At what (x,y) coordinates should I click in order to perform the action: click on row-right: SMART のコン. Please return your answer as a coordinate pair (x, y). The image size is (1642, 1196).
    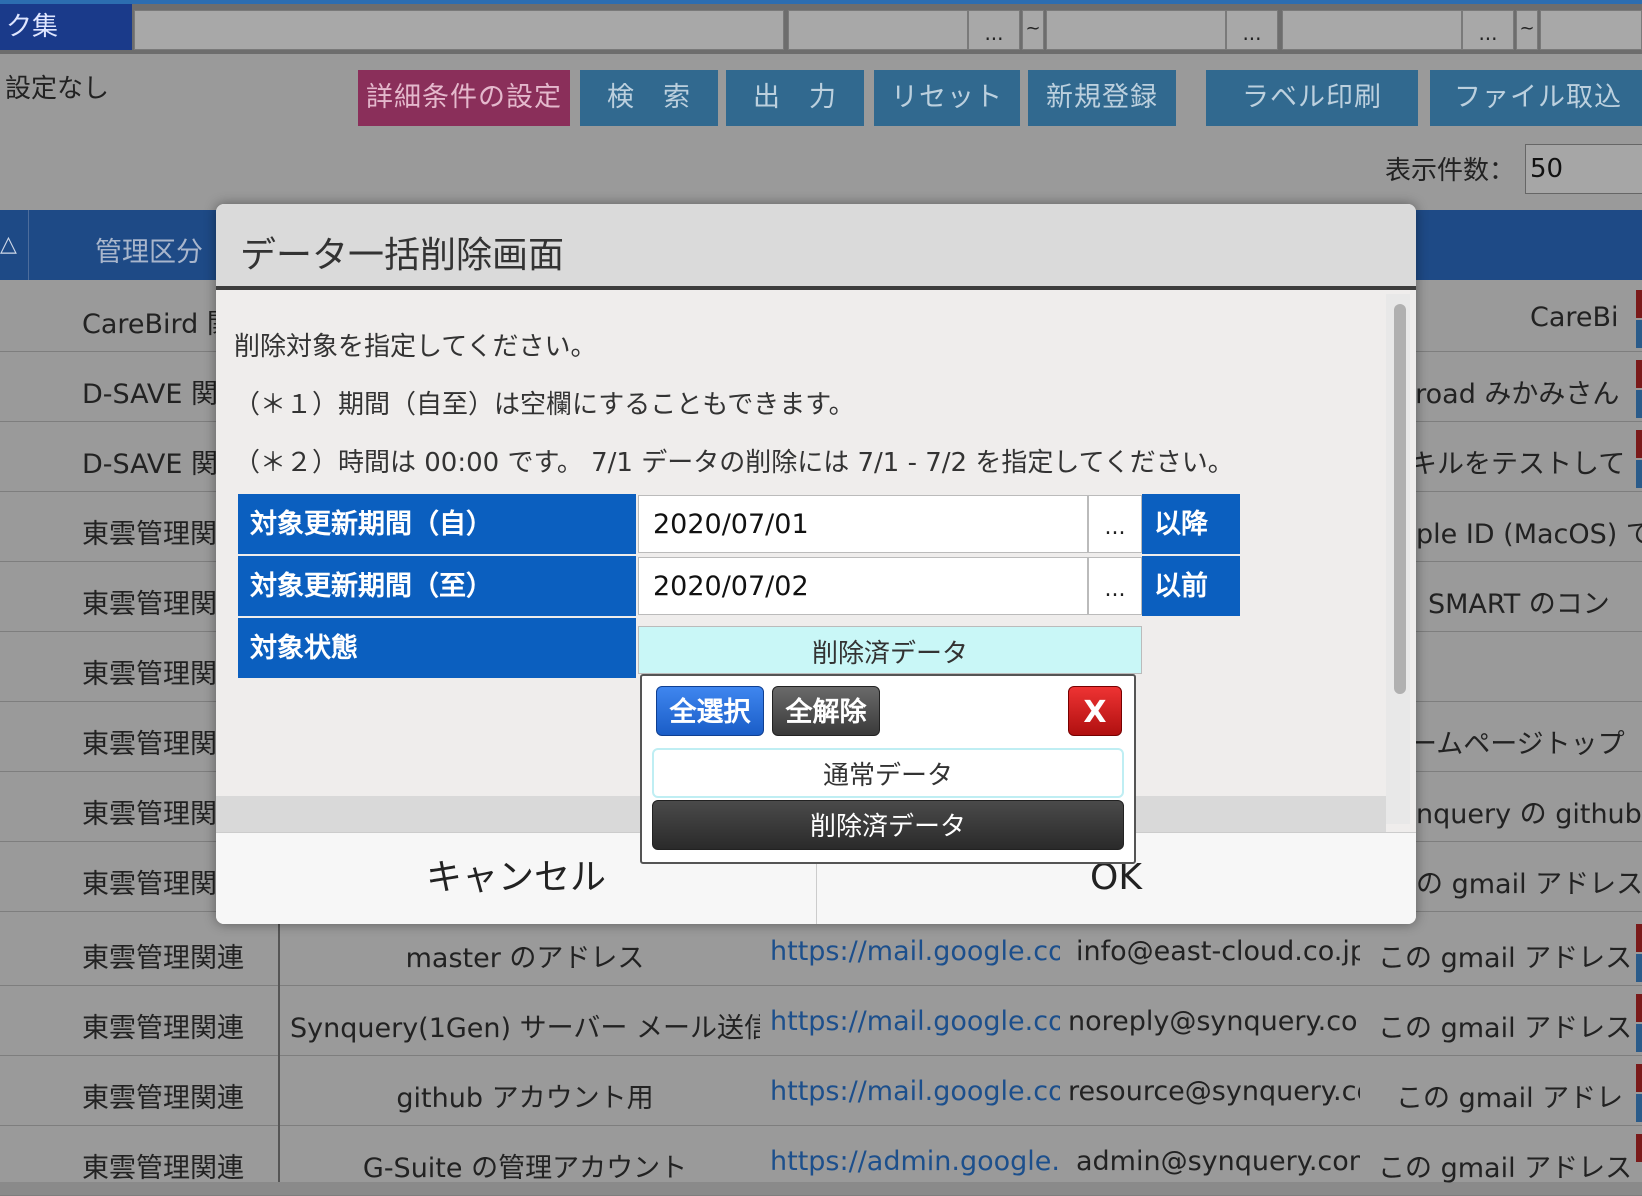
    Looking at the image, I should click on (1519, 604).